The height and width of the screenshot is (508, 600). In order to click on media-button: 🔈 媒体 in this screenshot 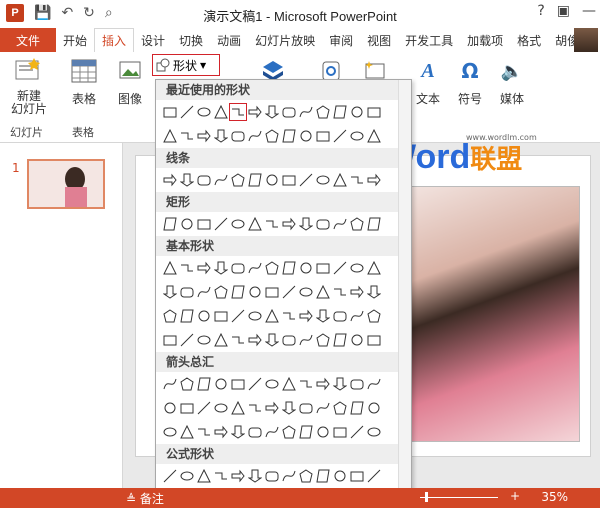, I will do `click(512, 81)`.